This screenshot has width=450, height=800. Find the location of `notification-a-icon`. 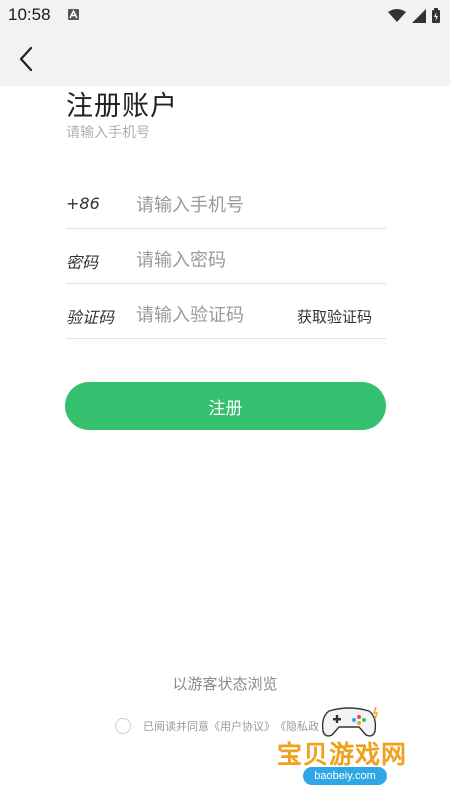

notification-a-icon is located at coordinates (73, 14).